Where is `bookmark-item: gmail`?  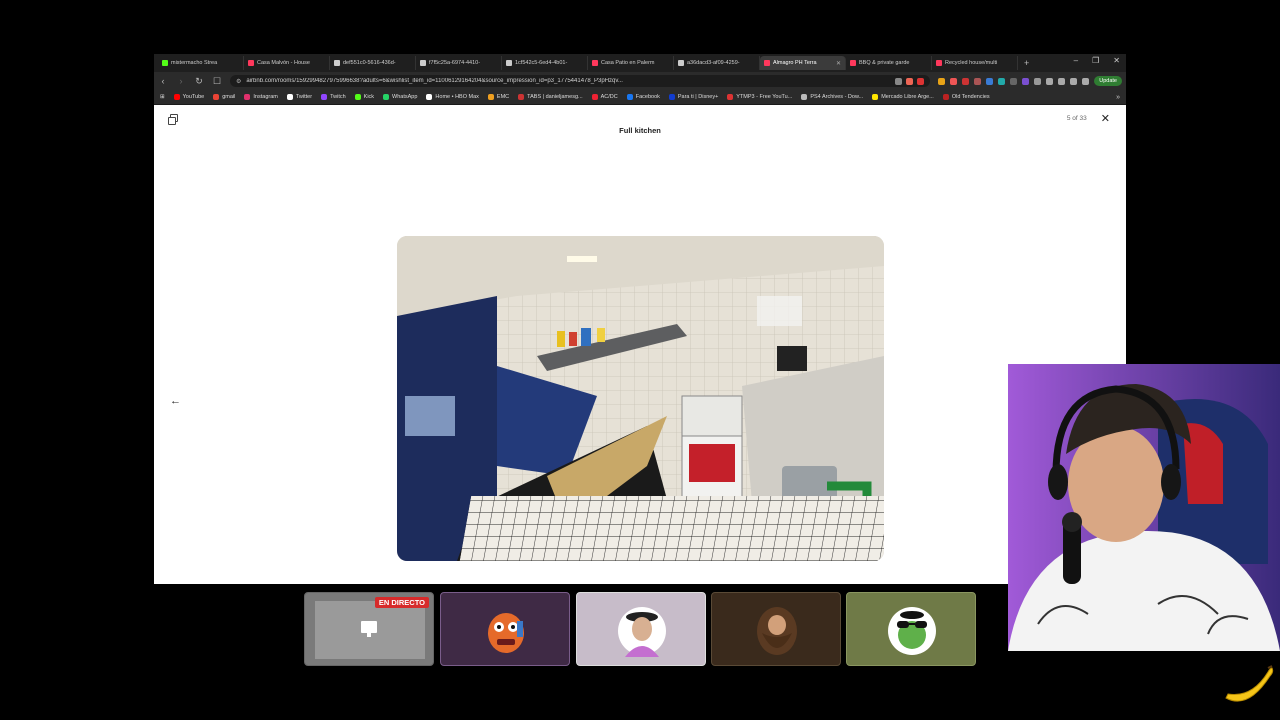
bookmark-item: gmail is located at coordinates (224, 97).